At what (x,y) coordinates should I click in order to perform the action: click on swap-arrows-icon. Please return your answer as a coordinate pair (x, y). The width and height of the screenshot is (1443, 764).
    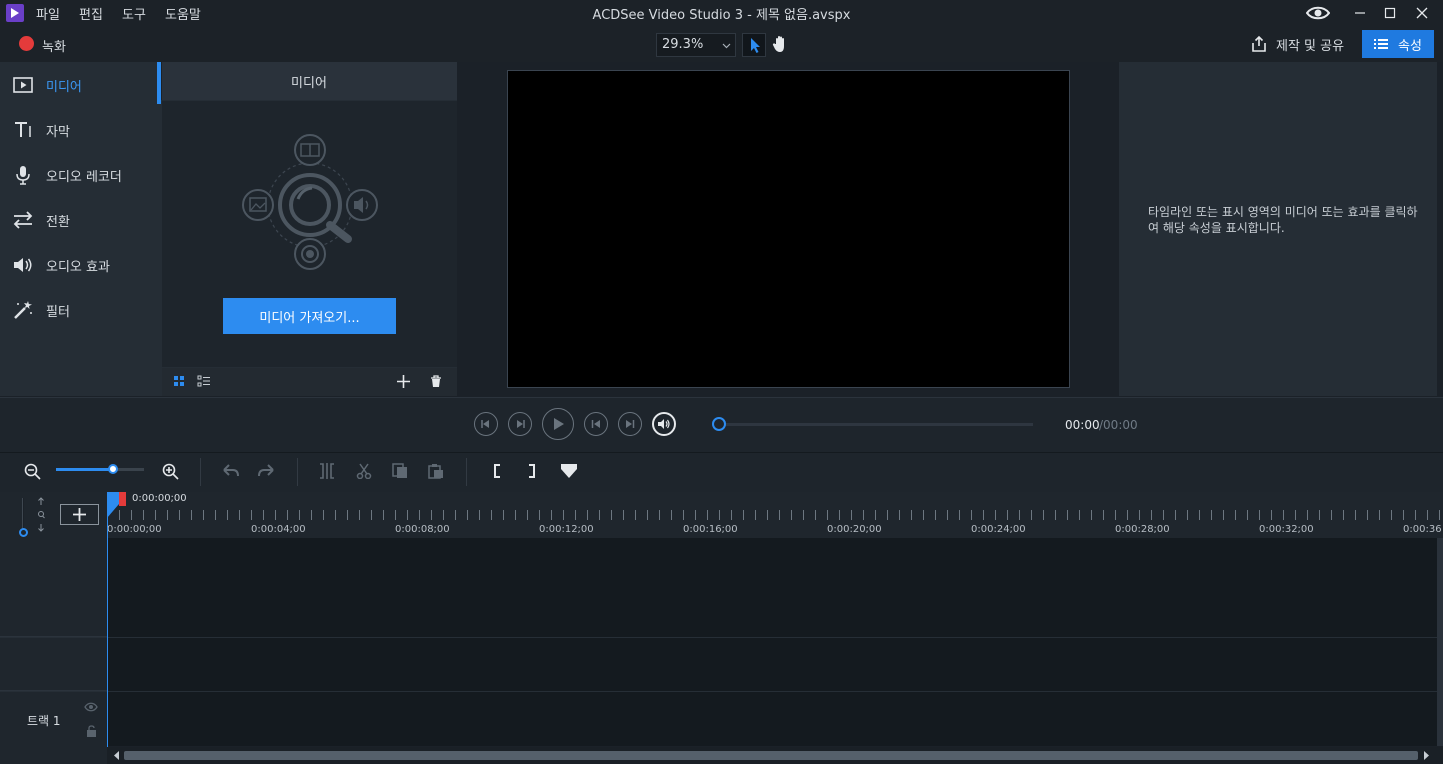
    Looking at the image, I should click on (23, 220).